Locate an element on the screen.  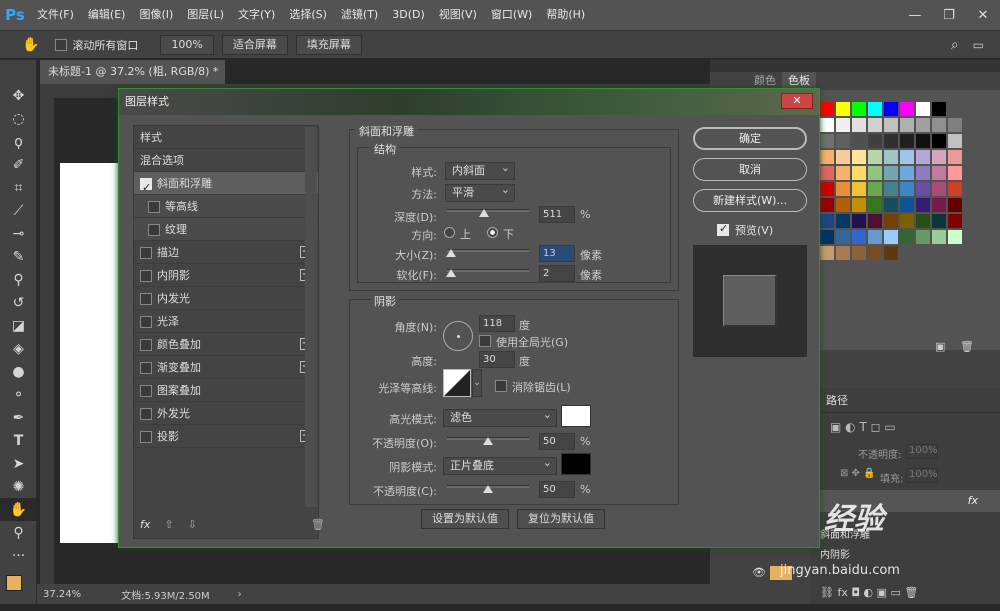
lasso-tool-icon: ϙ is located at coordinates (18, 141).